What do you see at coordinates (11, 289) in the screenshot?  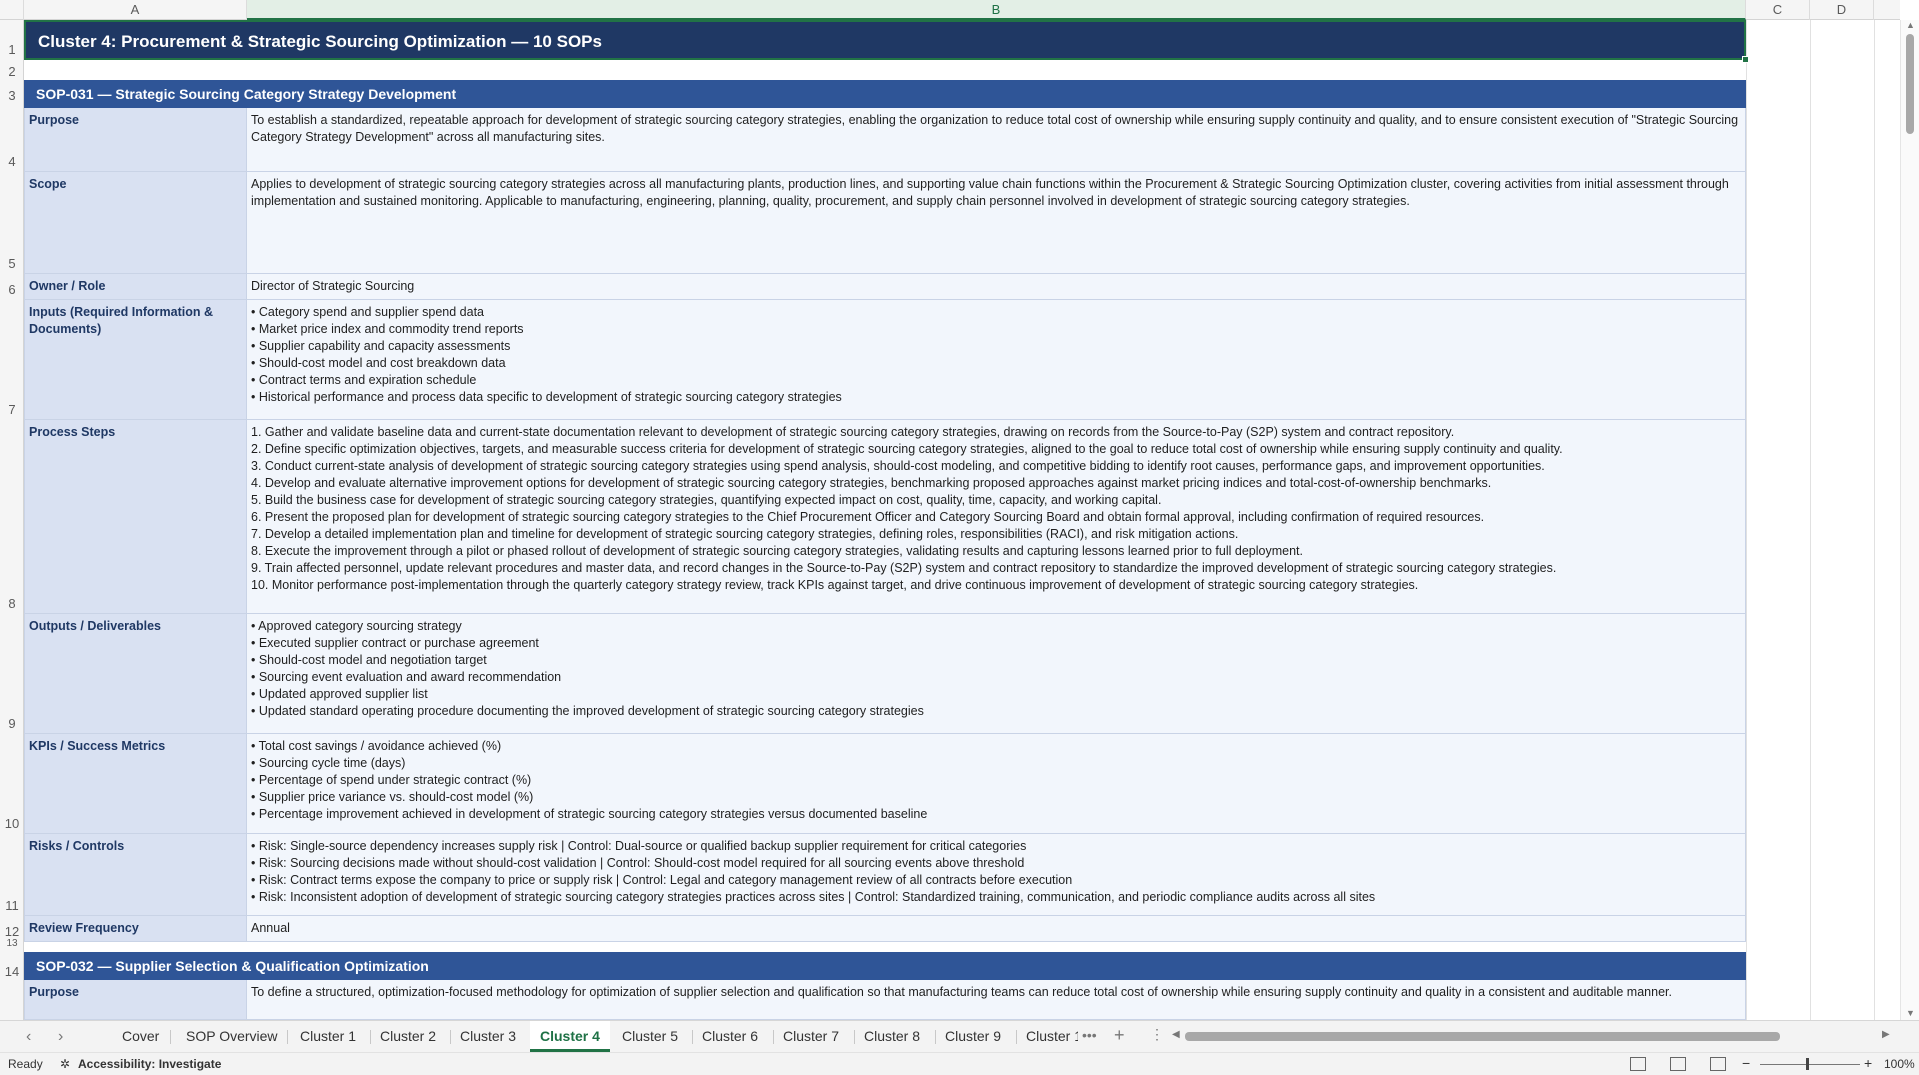 I see `row-number: 6` at bounding box center [11, 289].